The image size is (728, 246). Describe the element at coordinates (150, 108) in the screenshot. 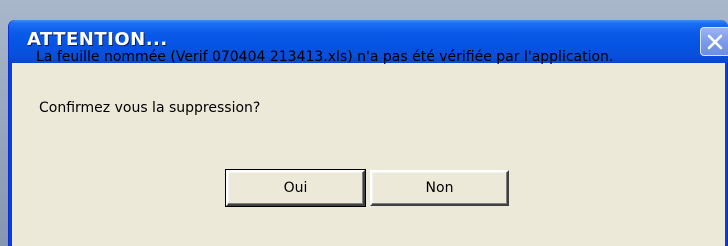

I see `dialog-question: Confirmez vous la suppression?` at that location.